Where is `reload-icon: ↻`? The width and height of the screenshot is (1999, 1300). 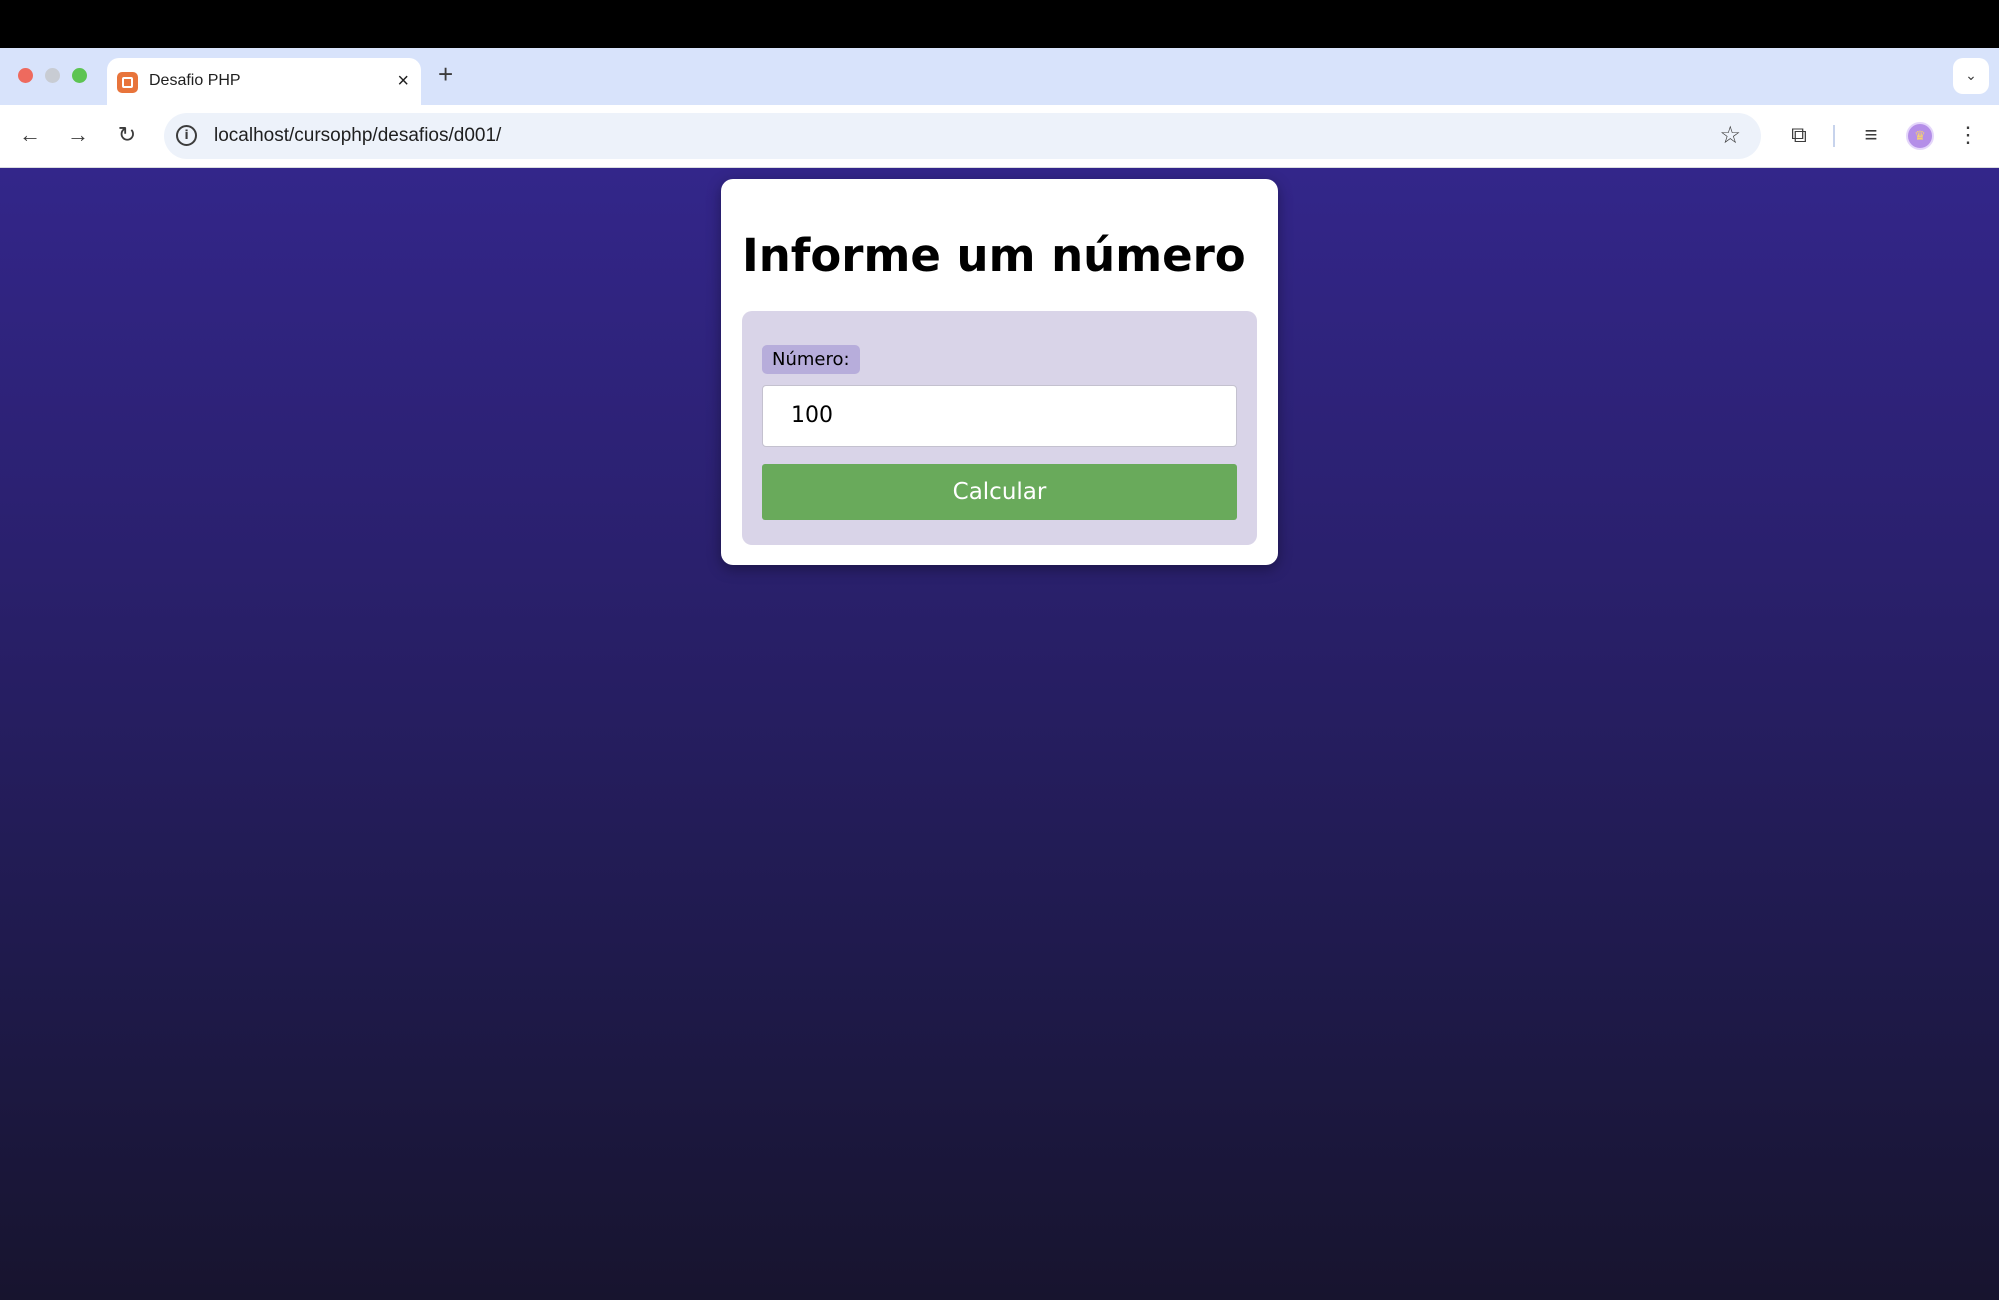 reload-icon: ↻ is located at coordinates (127, 135).